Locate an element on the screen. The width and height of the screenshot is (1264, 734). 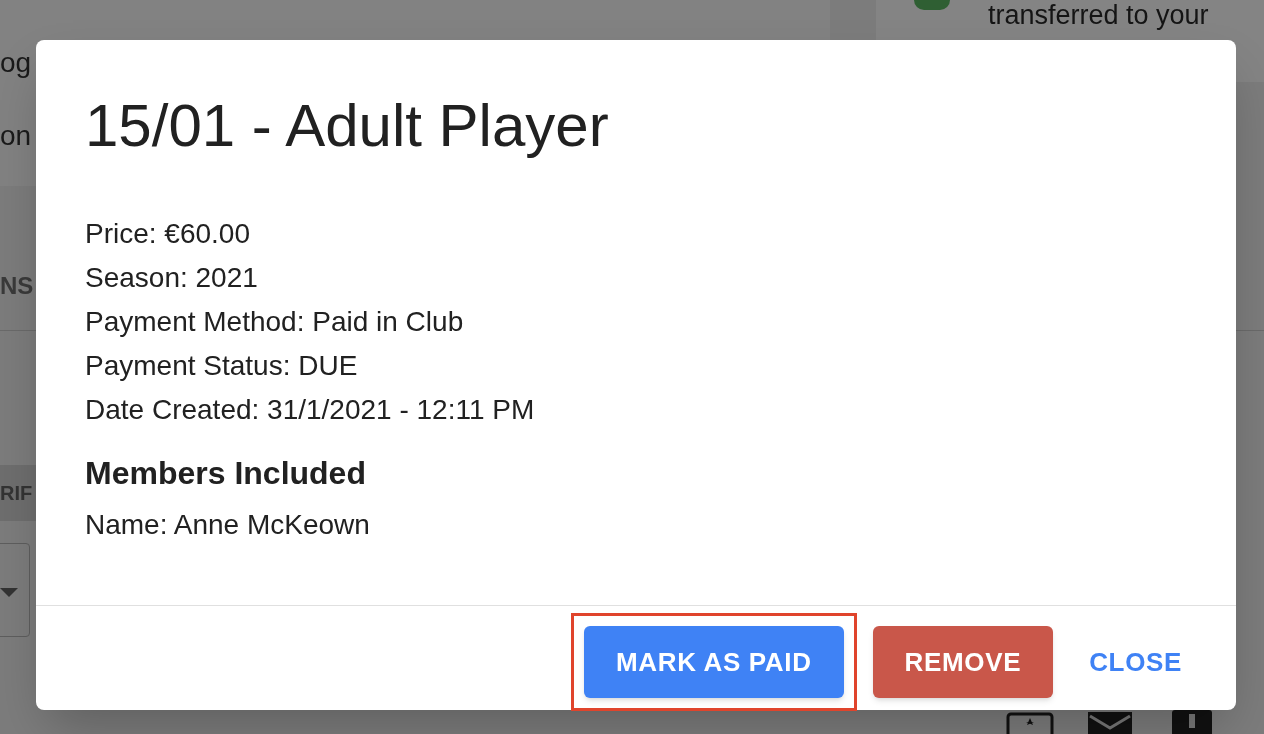
close-button: CLOSE is located at coordinates (1135, 662).